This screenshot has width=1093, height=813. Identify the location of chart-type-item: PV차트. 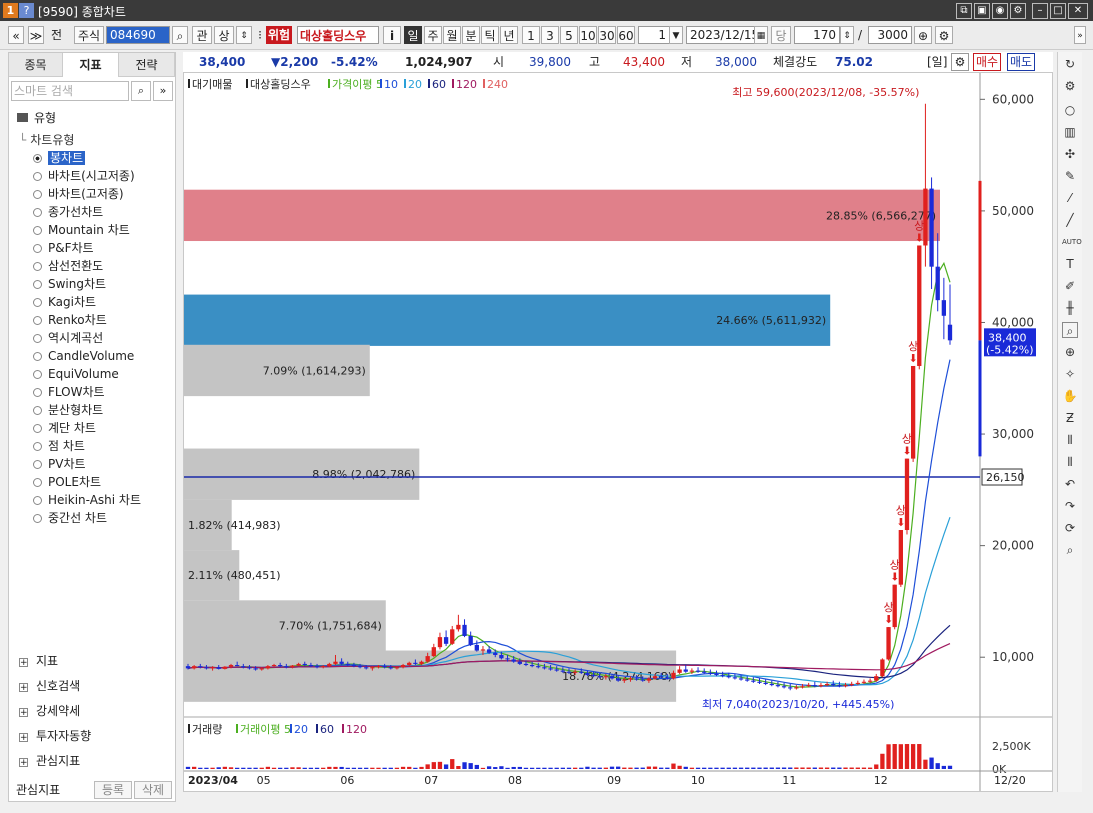
(59, 464).